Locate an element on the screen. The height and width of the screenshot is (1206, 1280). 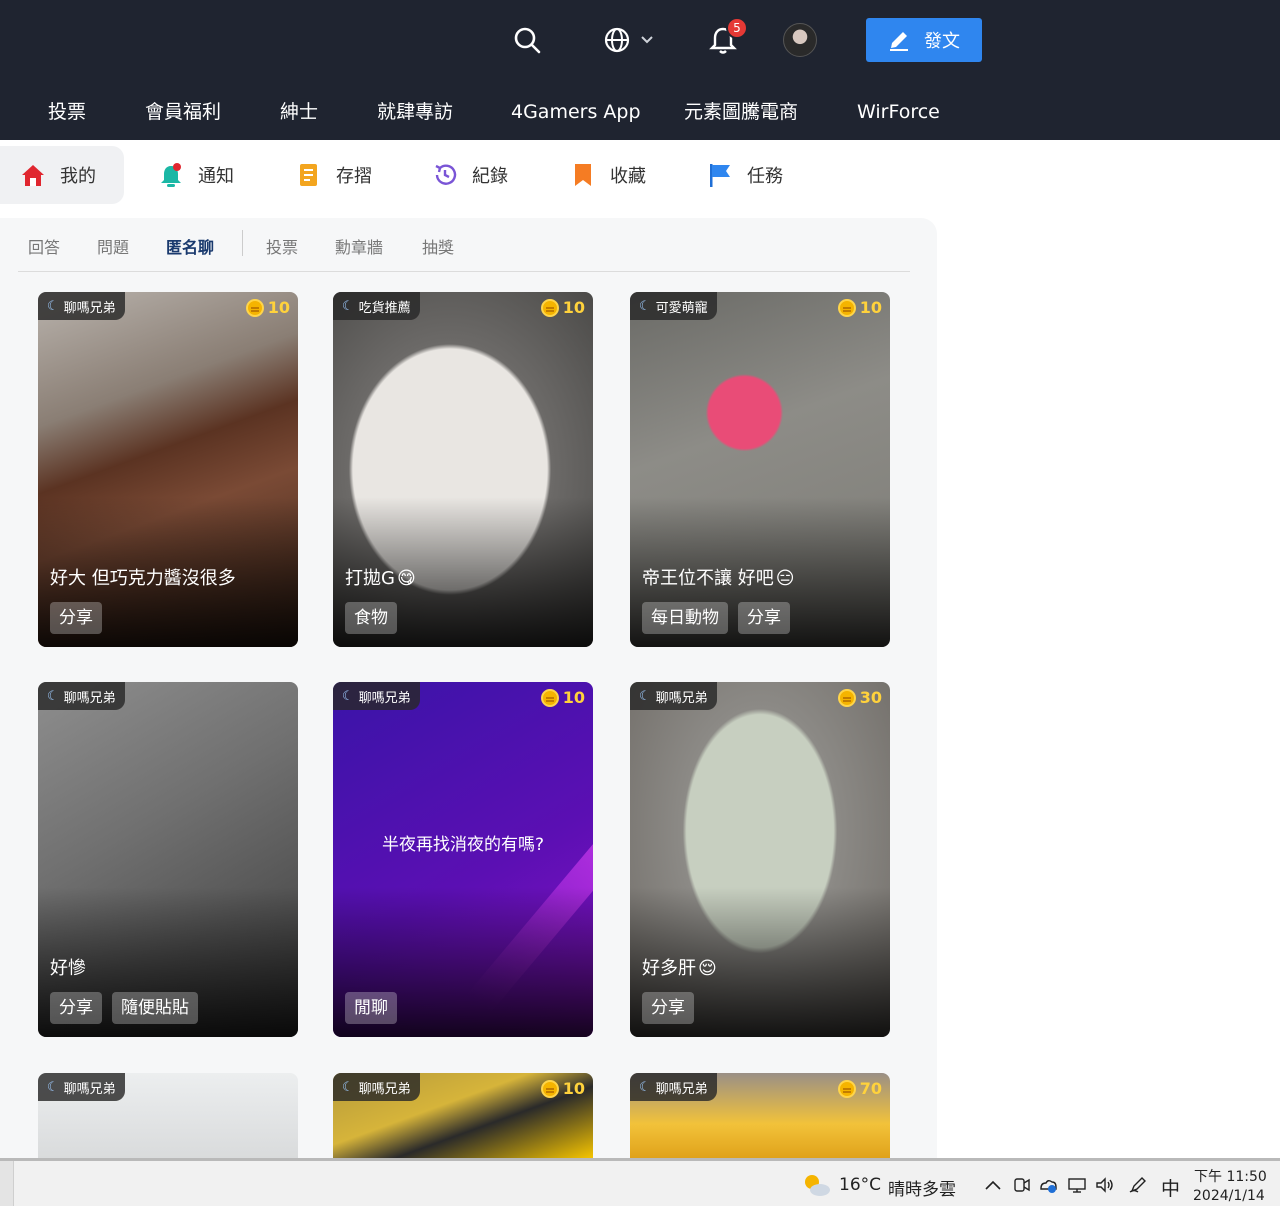
post-card: ☾ 聊嗎兄弟好慘分享 隨便貼貼 is located at coordinates (168, 859).